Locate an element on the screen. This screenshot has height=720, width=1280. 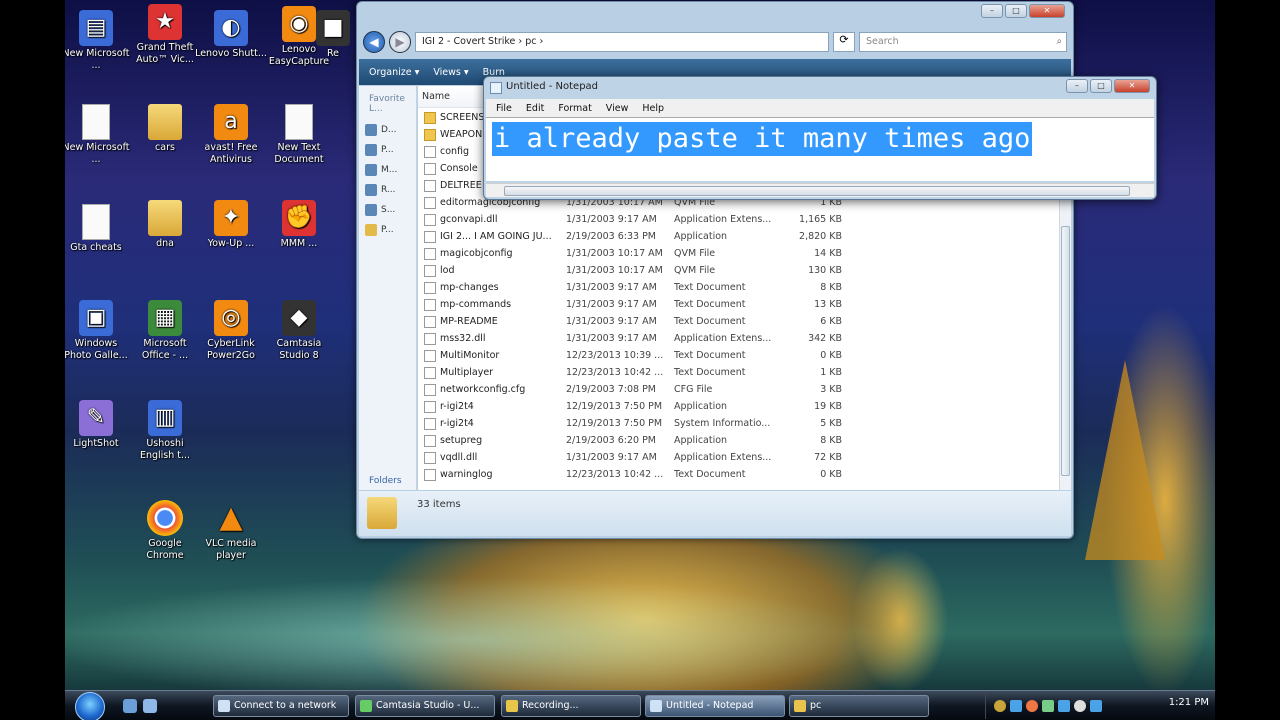
desktop-icon: a avast! Free Antivirus is located at coordinates (231, 135).